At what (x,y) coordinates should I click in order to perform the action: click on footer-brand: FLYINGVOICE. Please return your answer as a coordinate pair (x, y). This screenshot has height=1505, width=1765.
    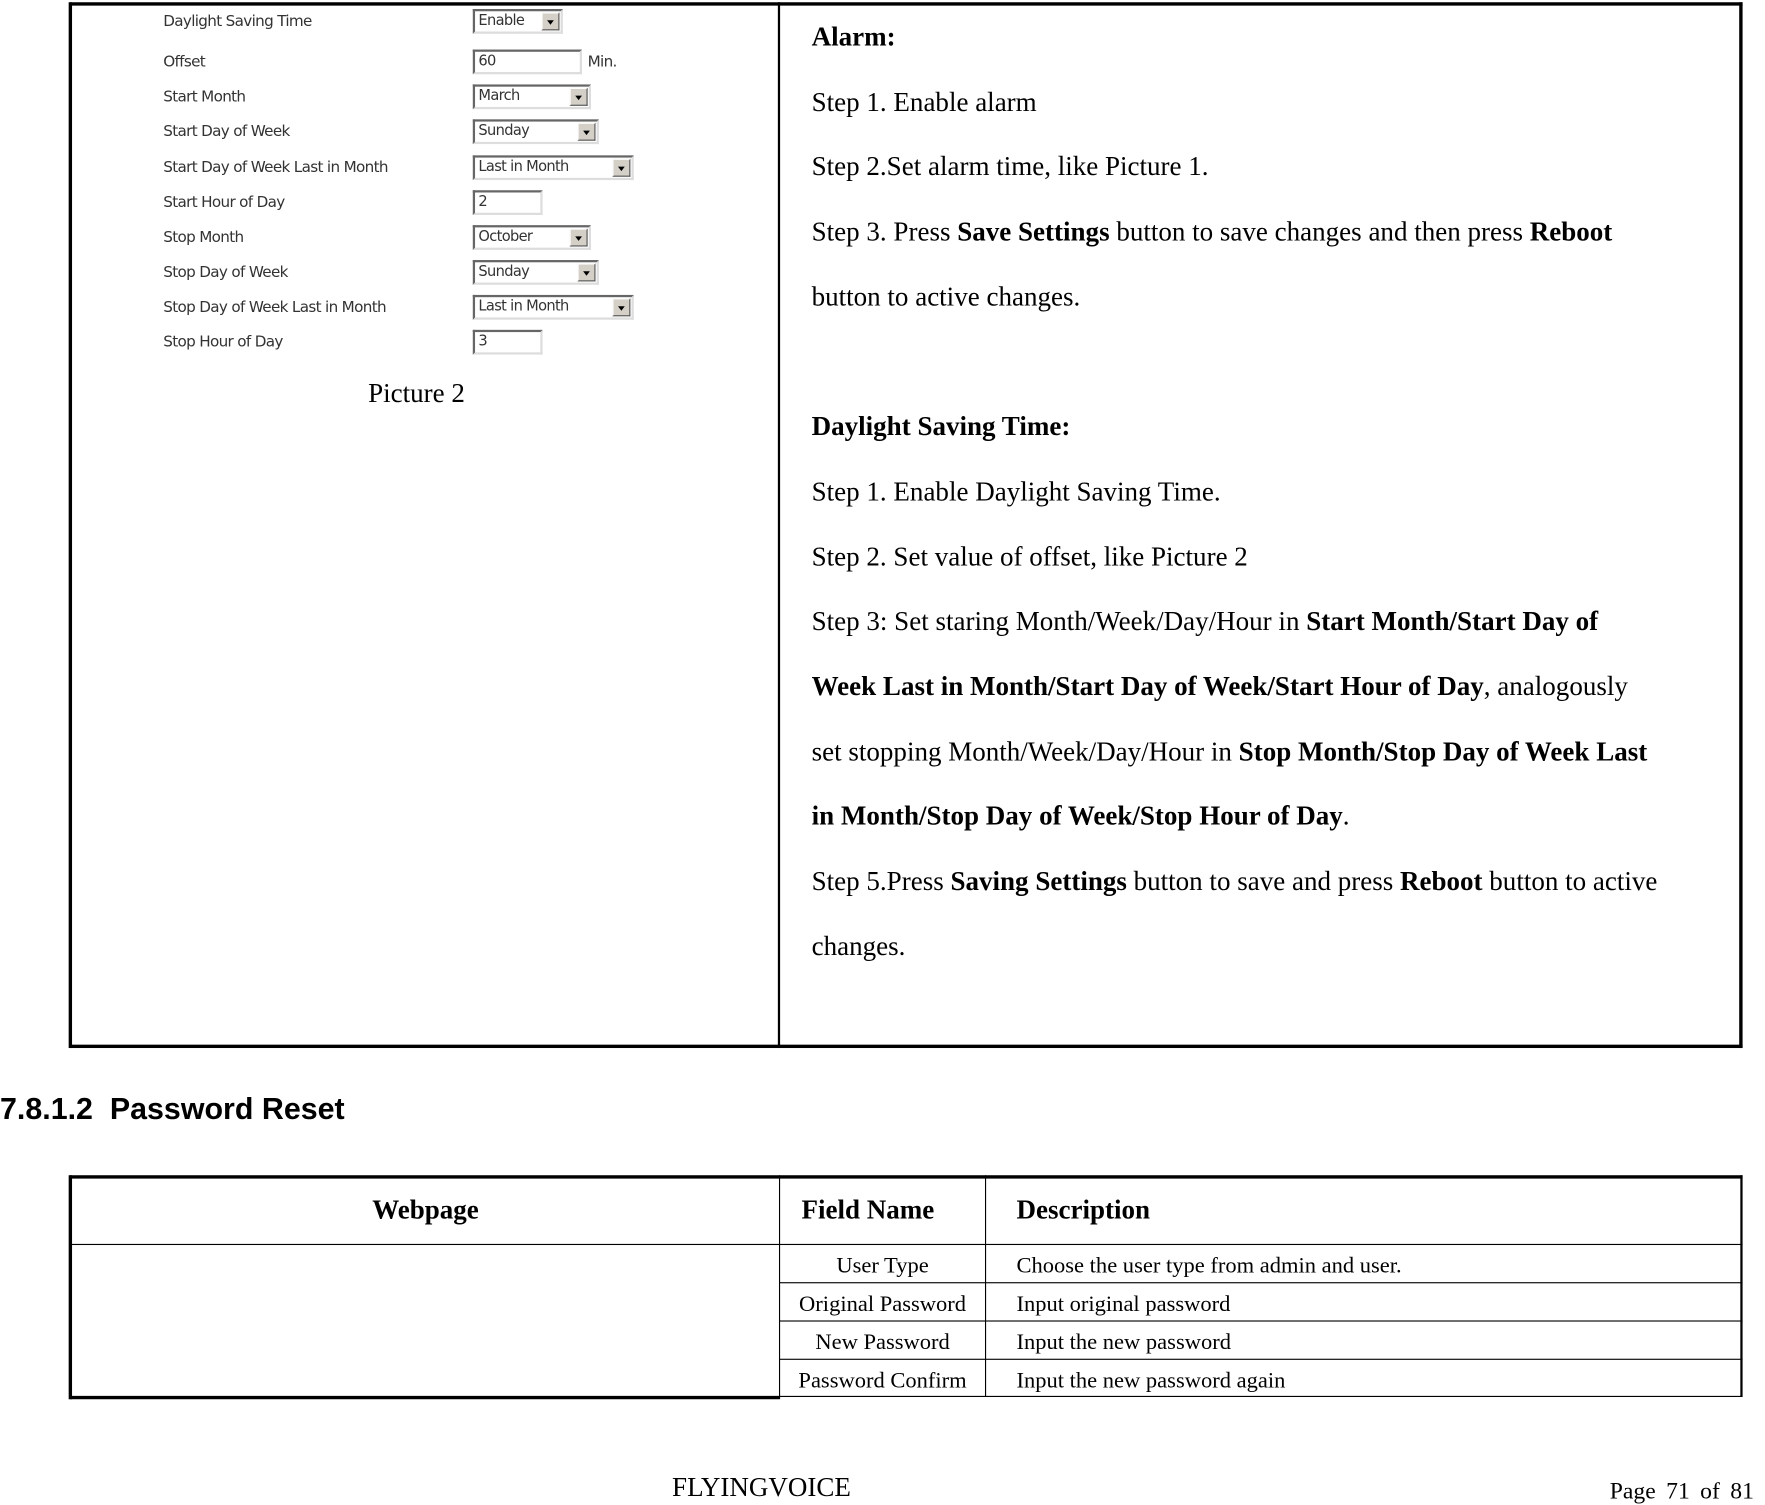
    Looking at the image, I should click on (761, 1488).